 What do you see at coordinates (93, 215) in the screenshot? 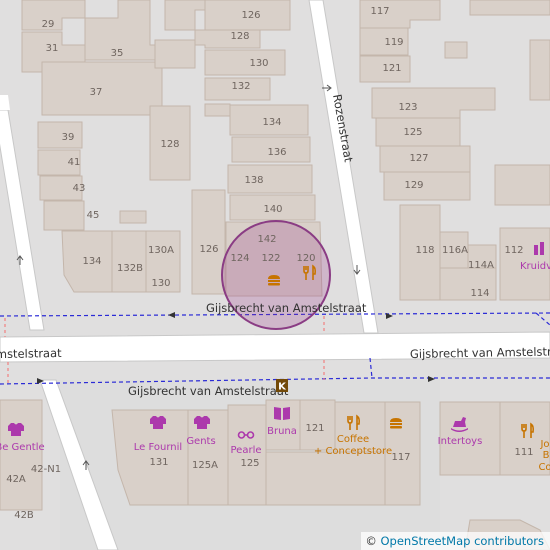
I see `house-number: 45` at bounding box center [93, 215].